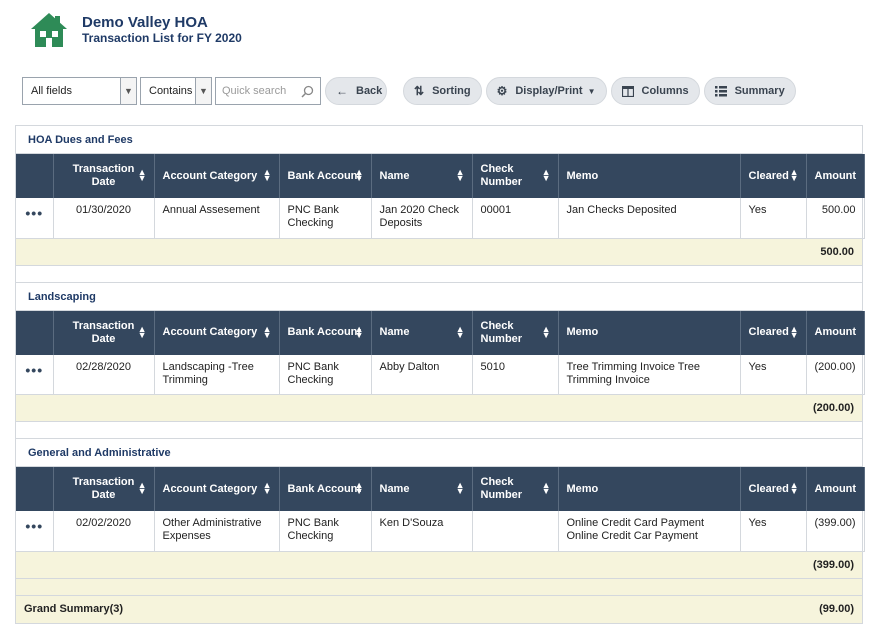  Describe the element at coordinates (665, 91) in the screenshot. I see `columns-label: Columns` at that location.